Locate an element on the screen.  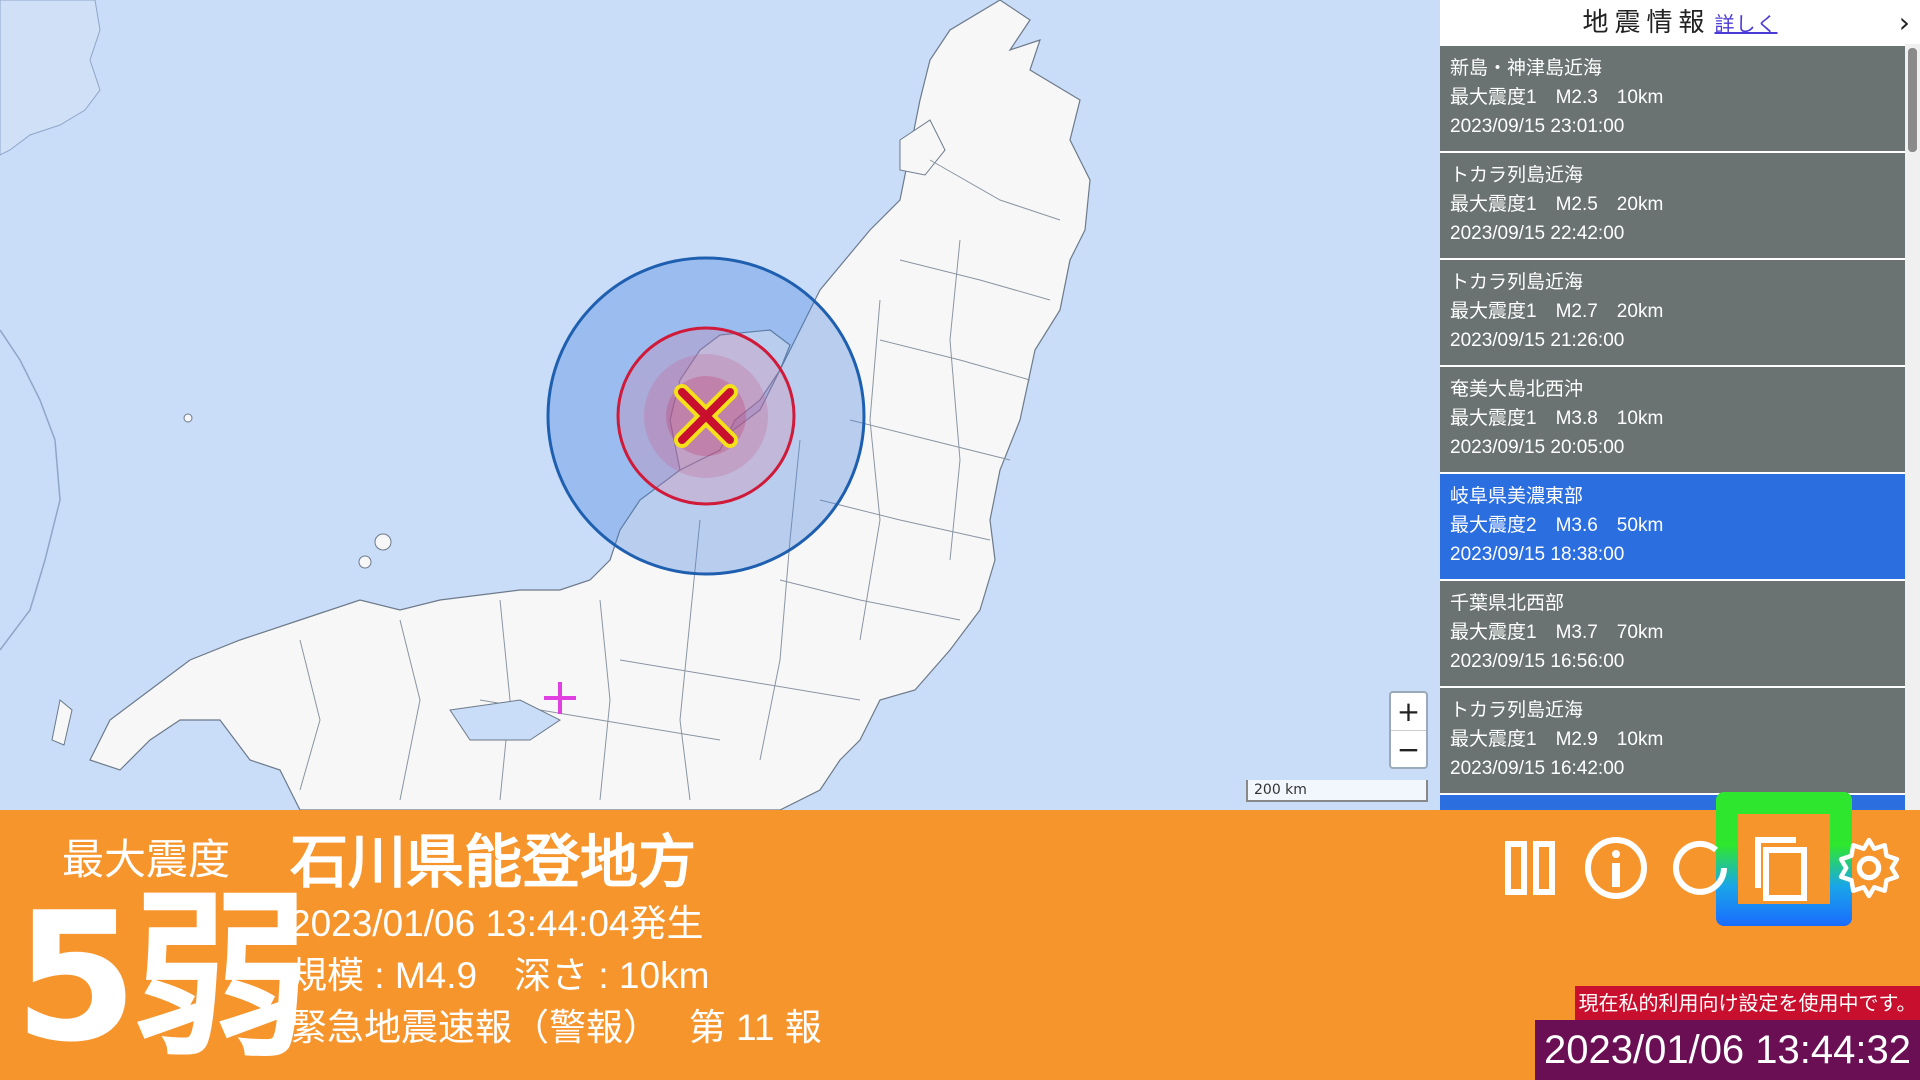
list-item-time: 2023/09/15 18:38:00 is located at coordinates (1537, 554).